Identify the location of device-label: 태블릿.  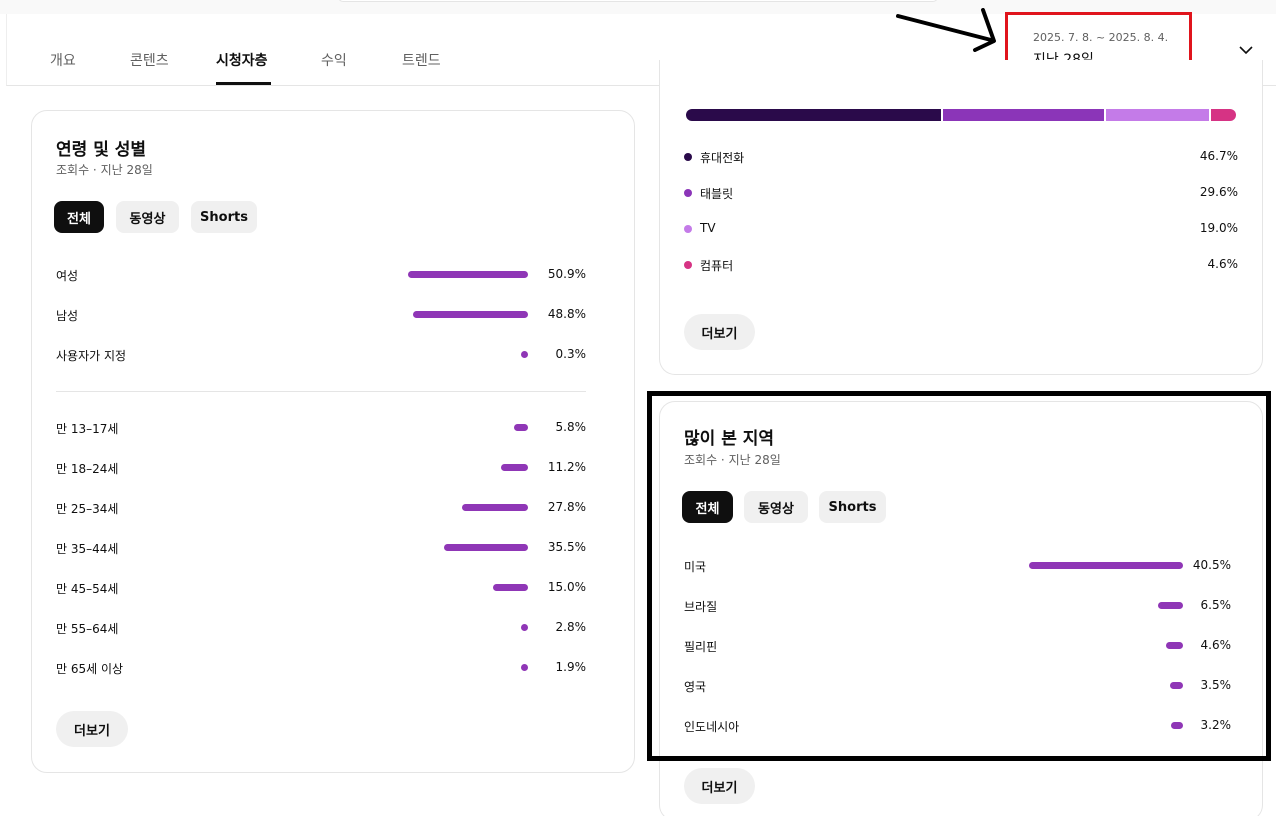
(717, 194).